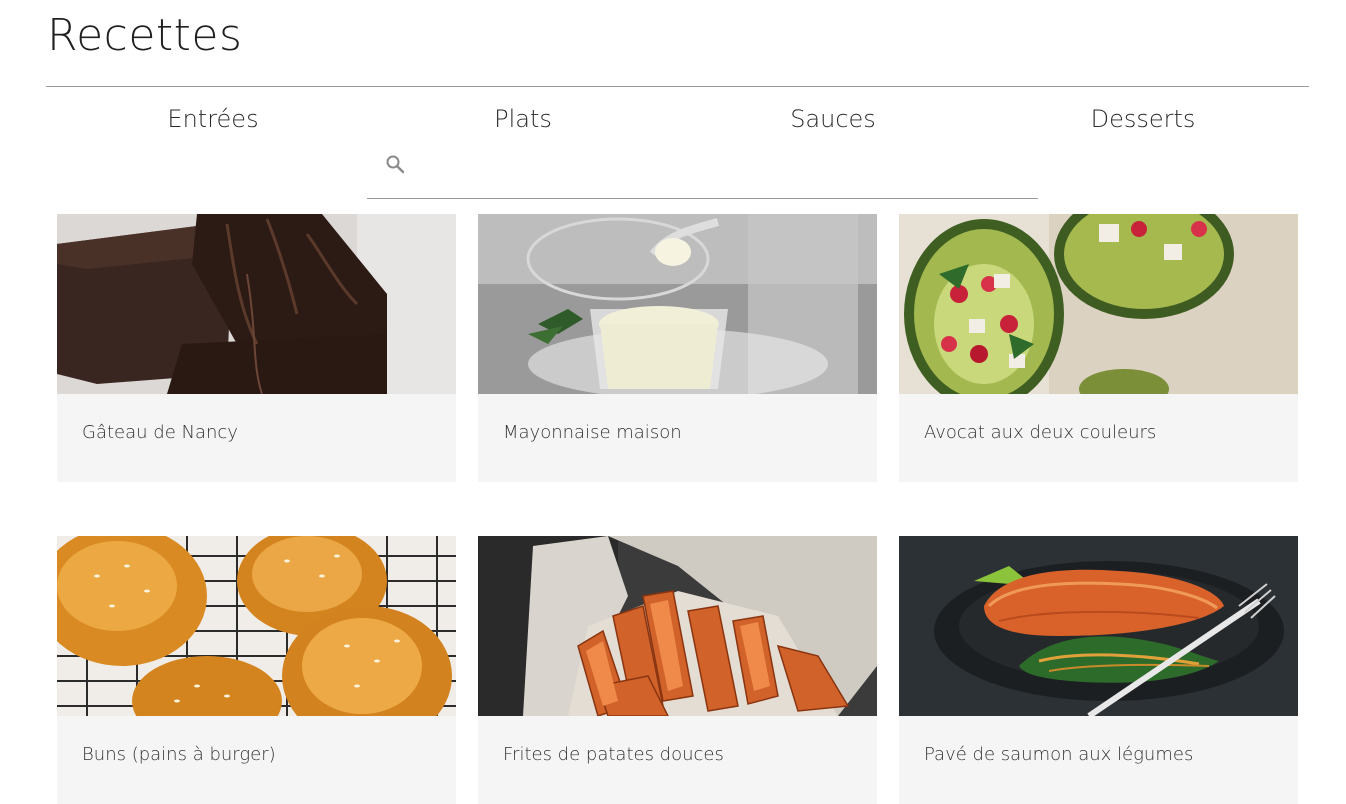  I want to click on recipe-title: Mayonnaise maison, so click(592, 432).